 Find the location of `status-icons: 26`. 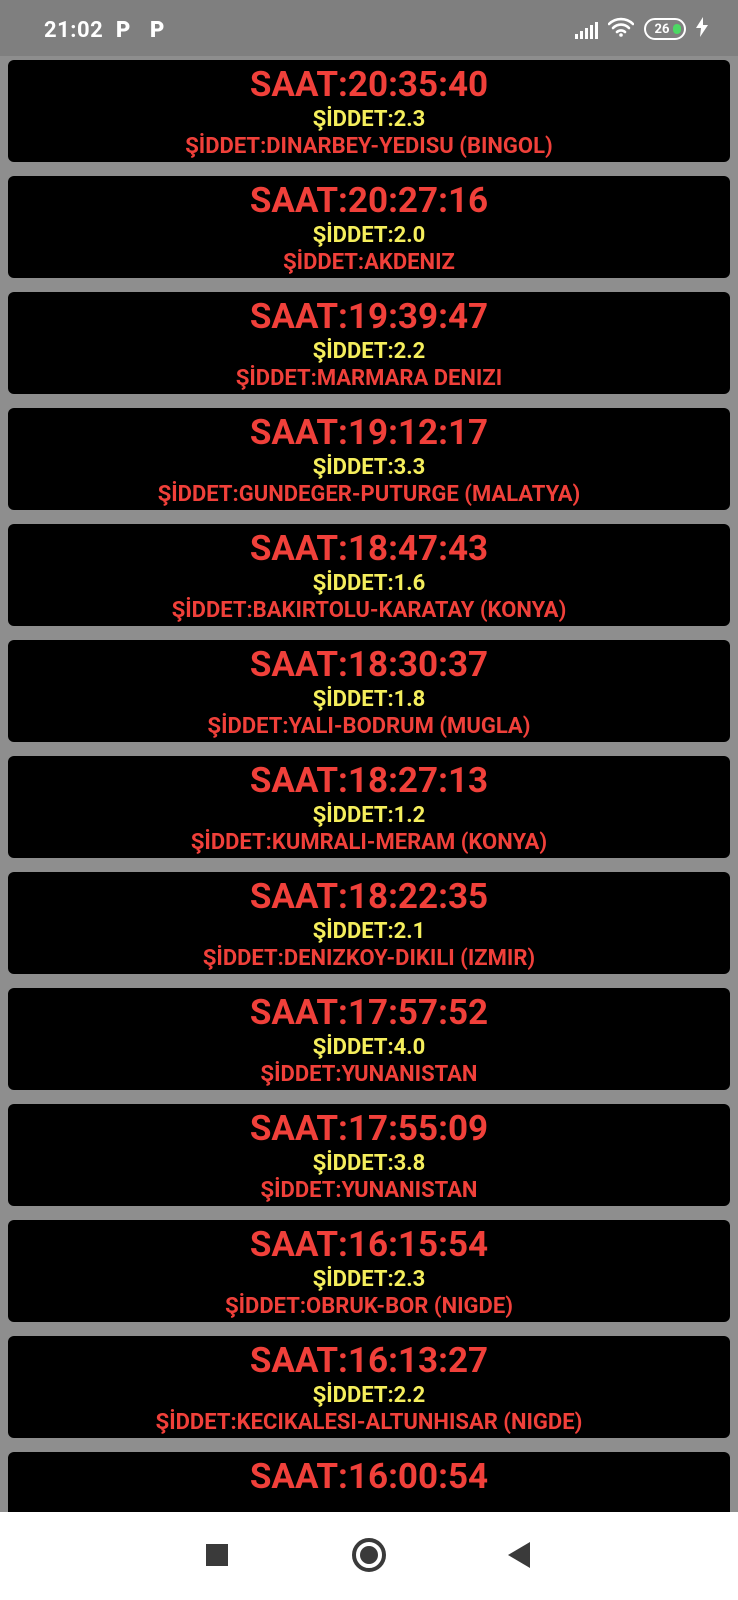

status-icons: 26 is located at coordinates (641, 29).